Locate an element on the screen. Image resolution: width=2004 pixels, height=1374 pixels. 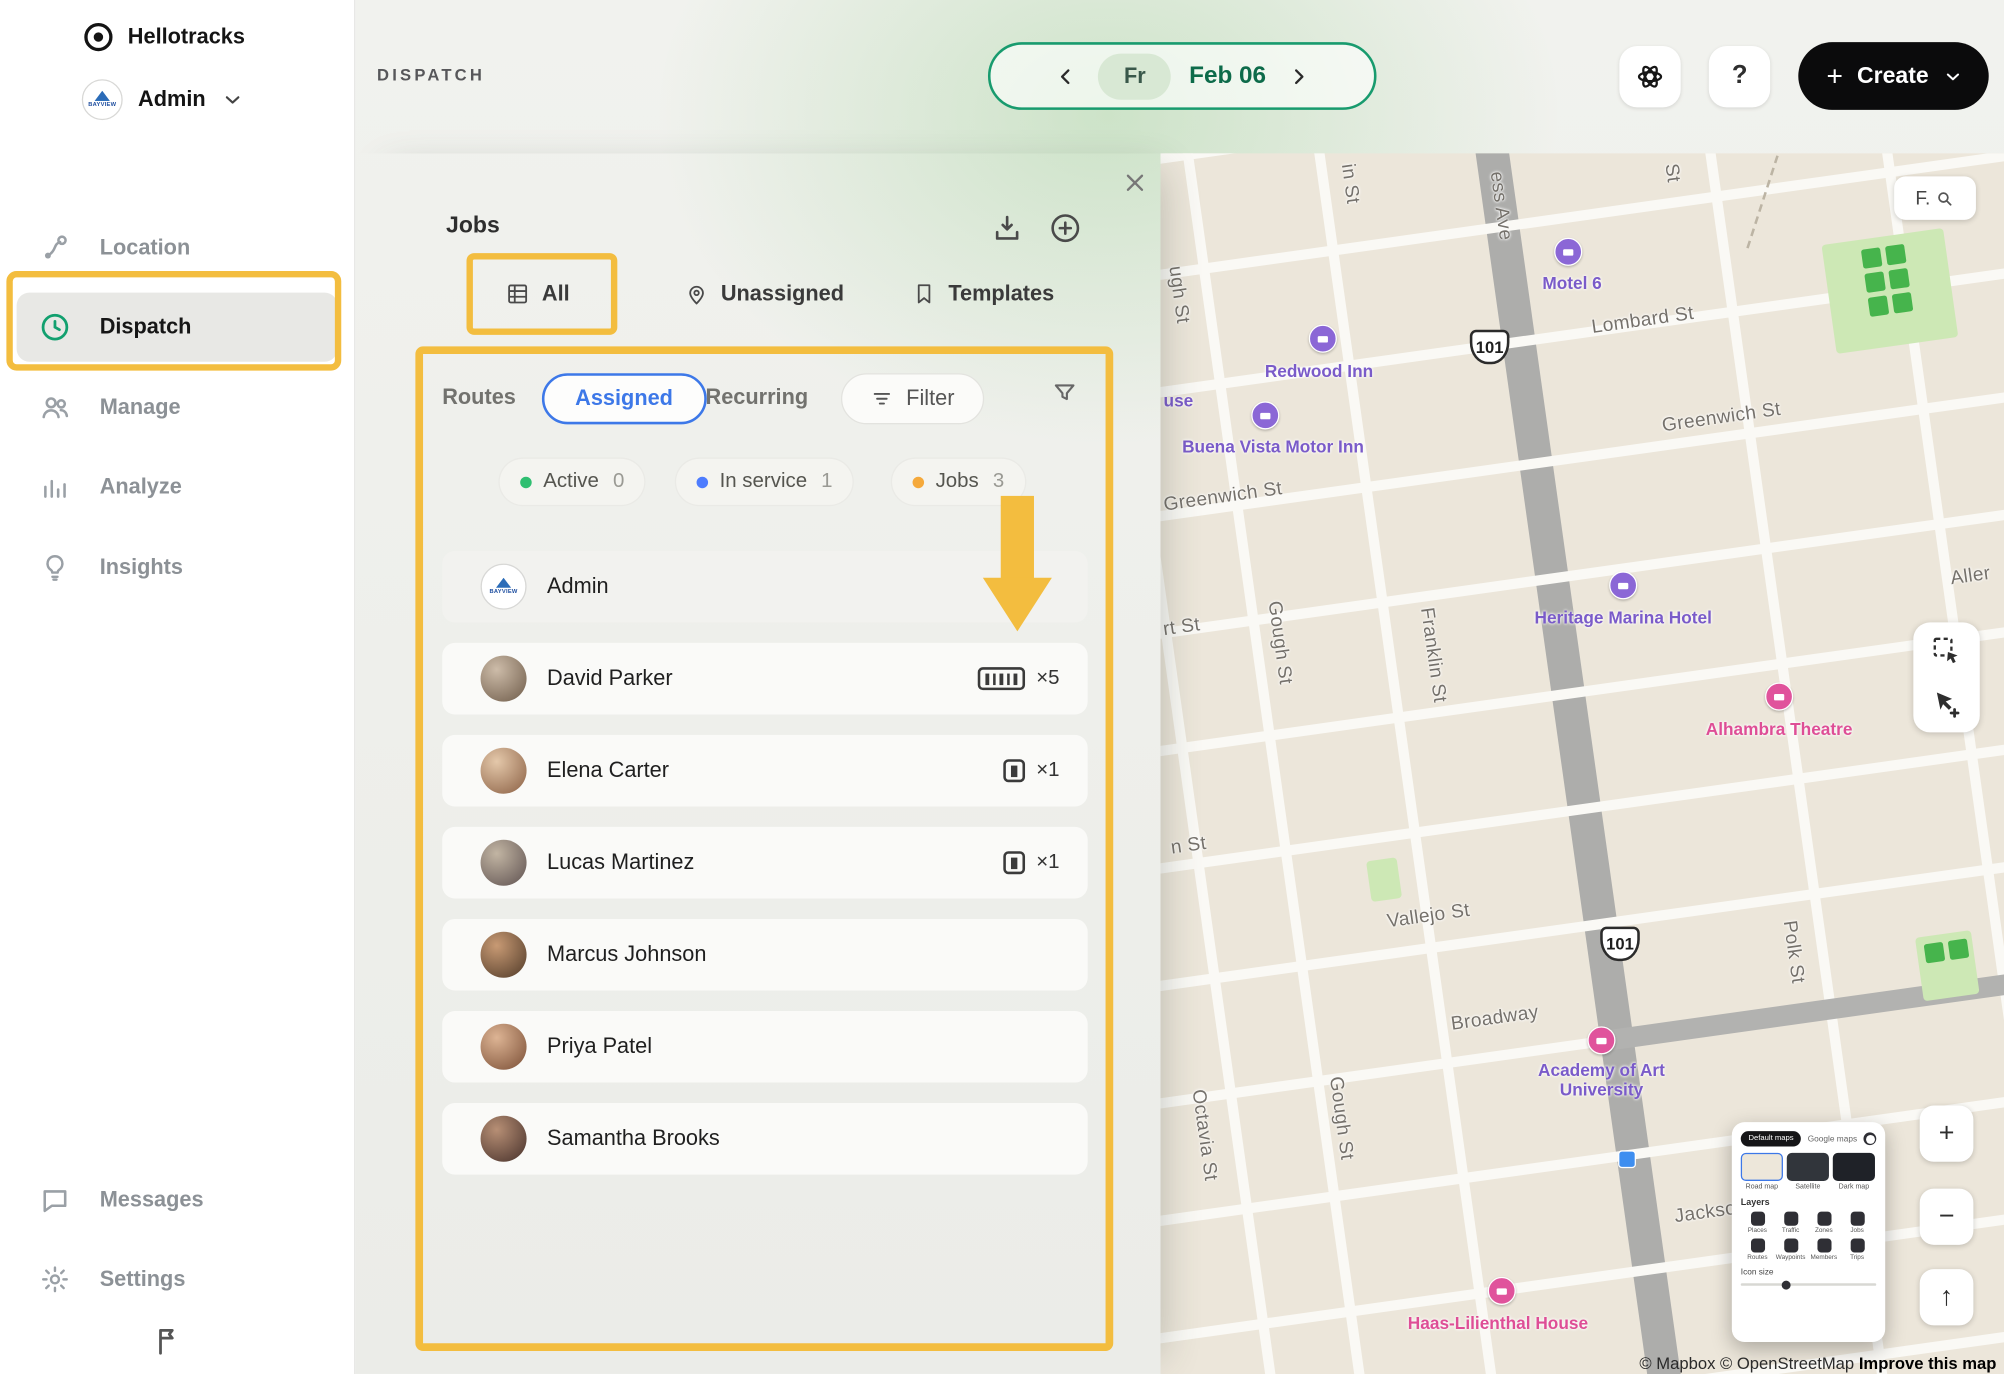
transit-poi-icon is located at coordinates (1627, 1159).